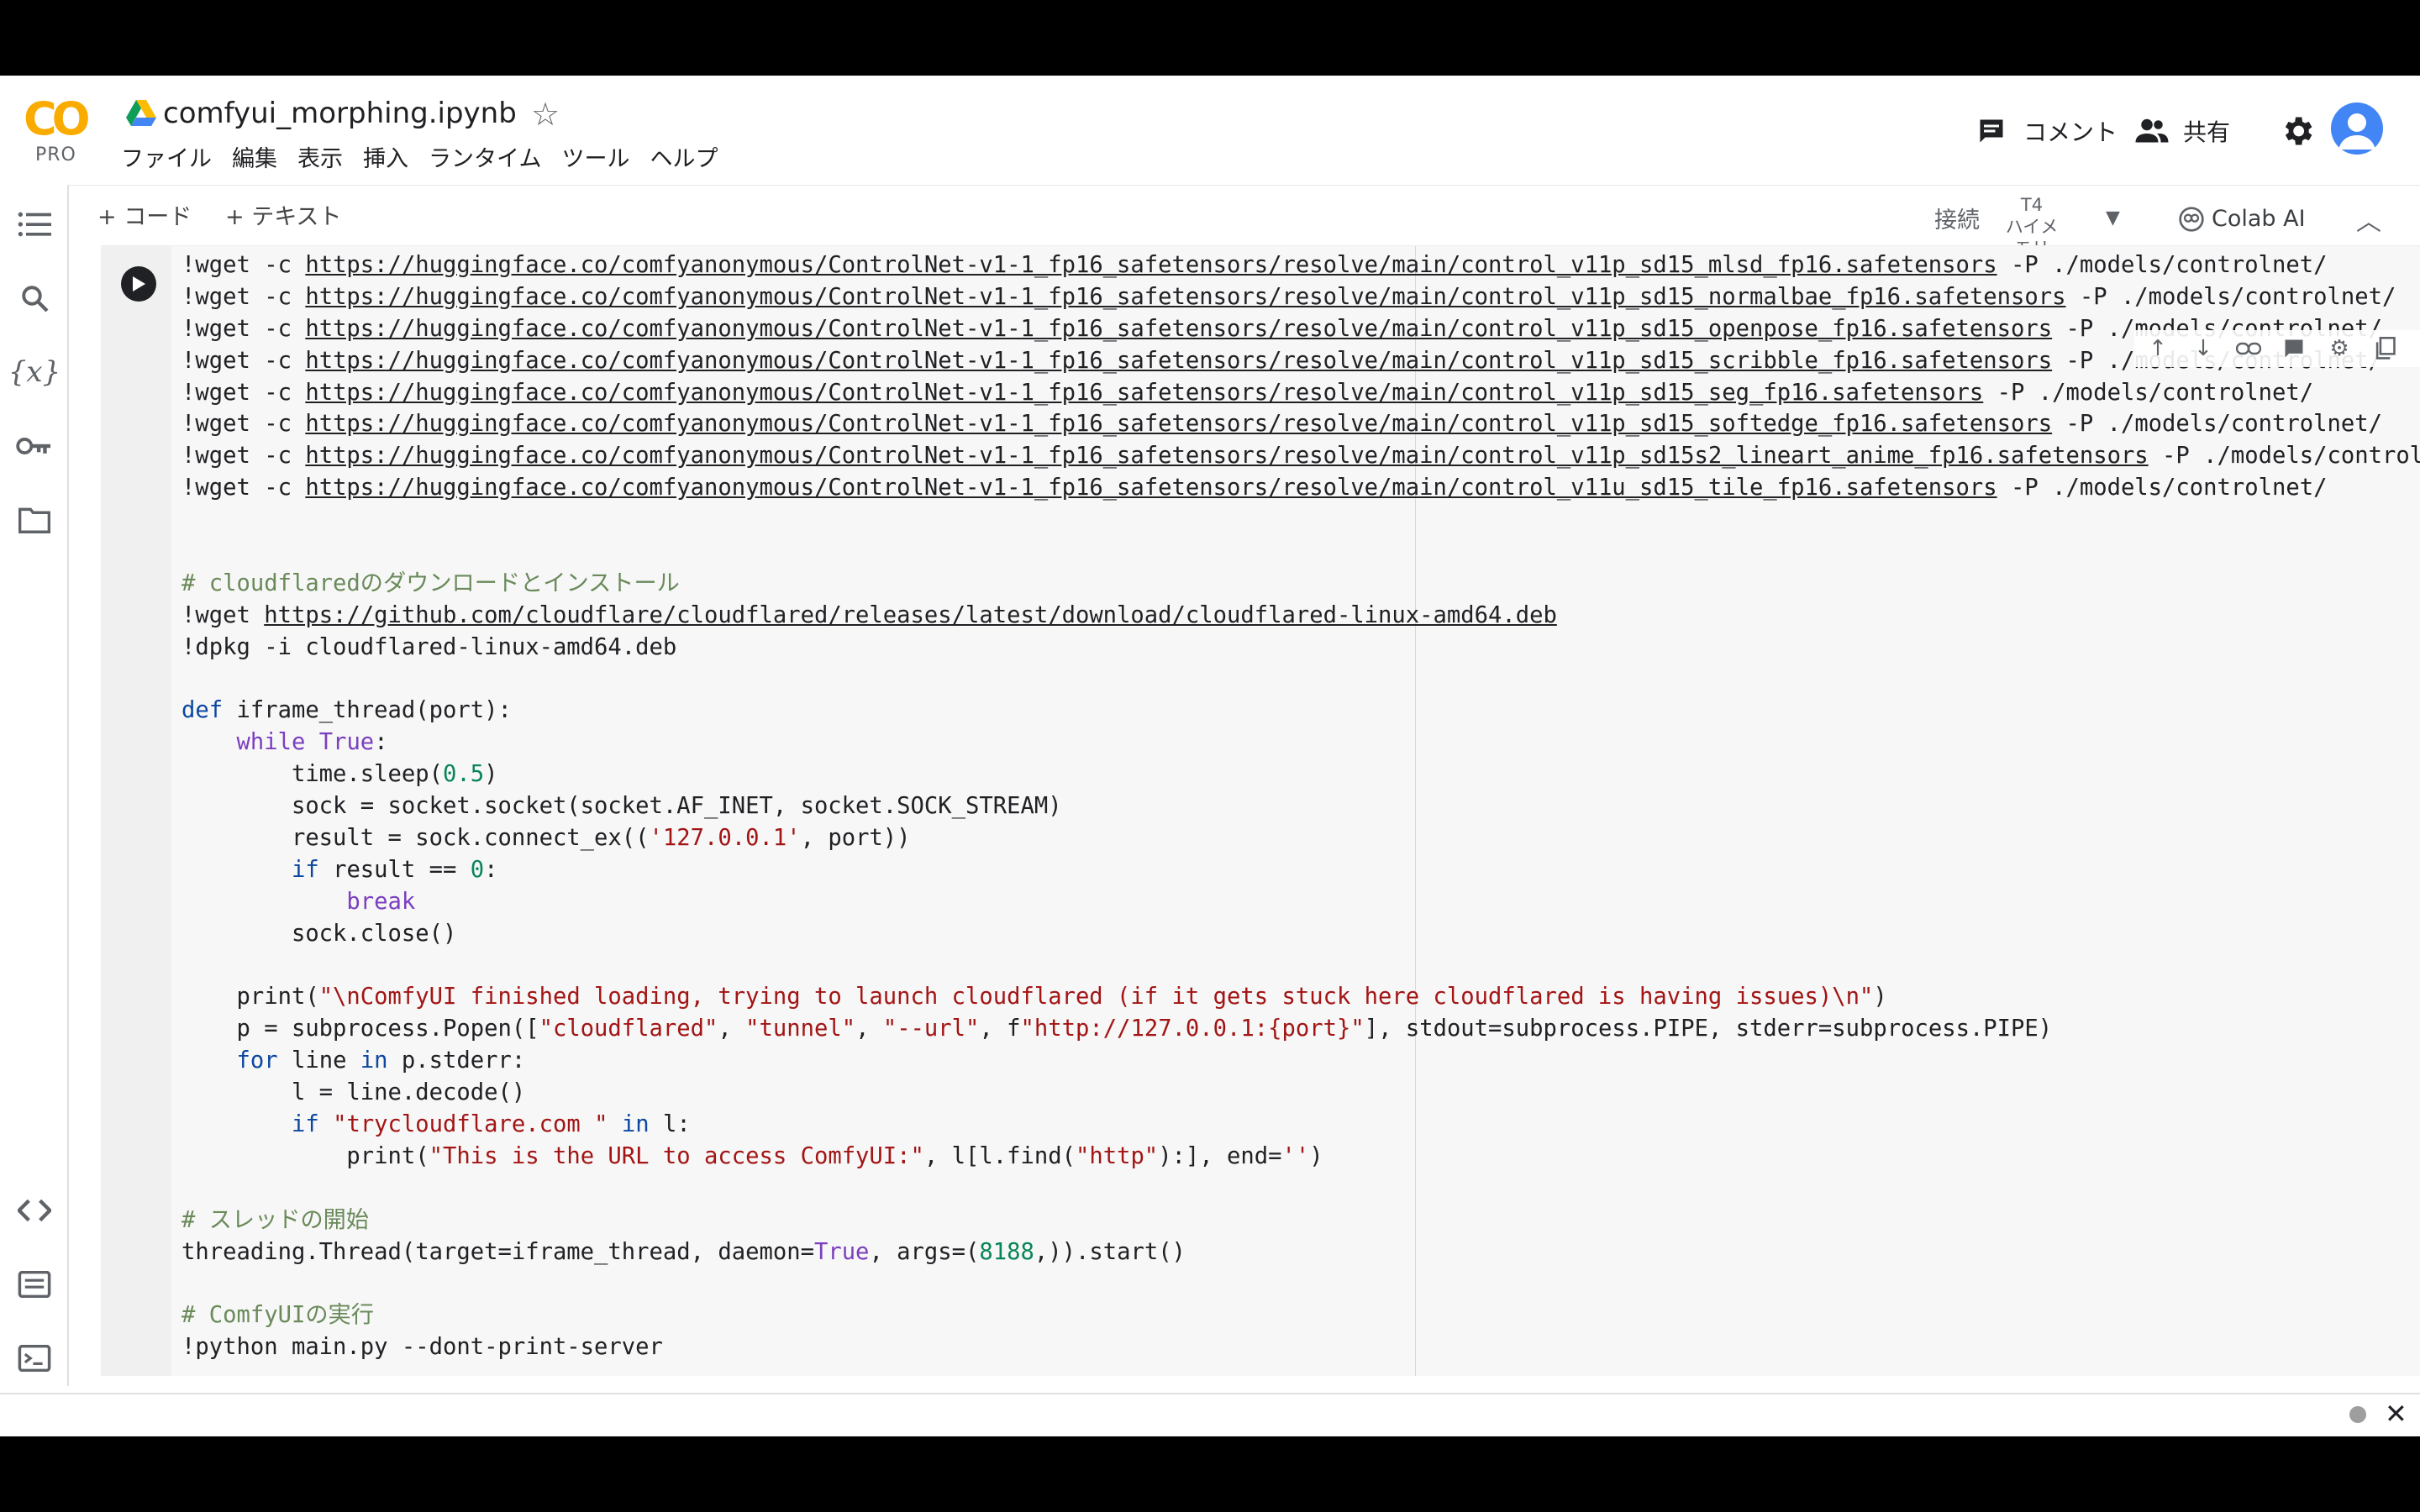  What do you see at coordinates (2416, 348) in the screenshot?
I see `trash-icon` at bounding box center [2416, 348].